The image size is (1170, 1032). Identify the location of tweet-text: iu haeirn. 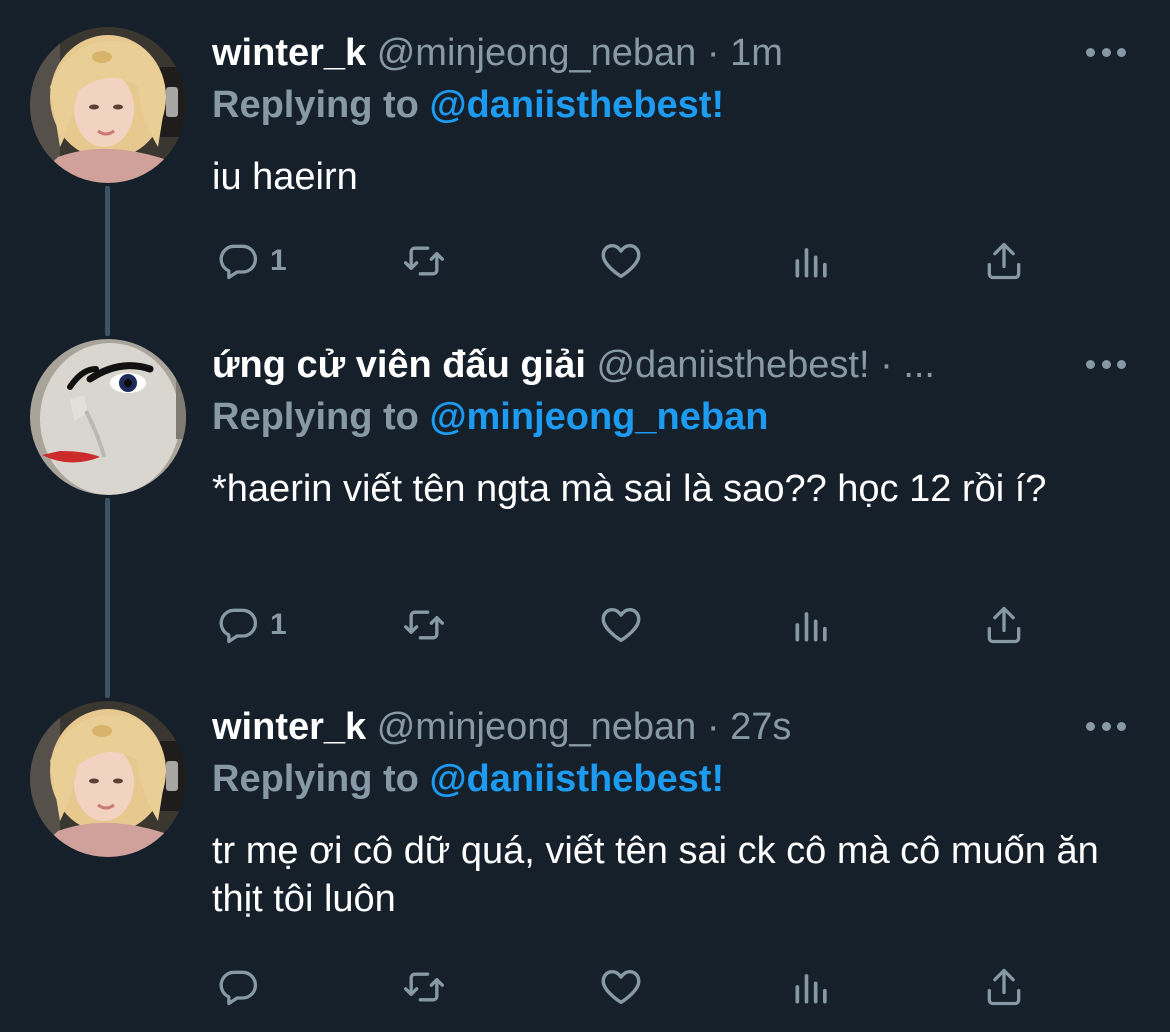
(285, 177).